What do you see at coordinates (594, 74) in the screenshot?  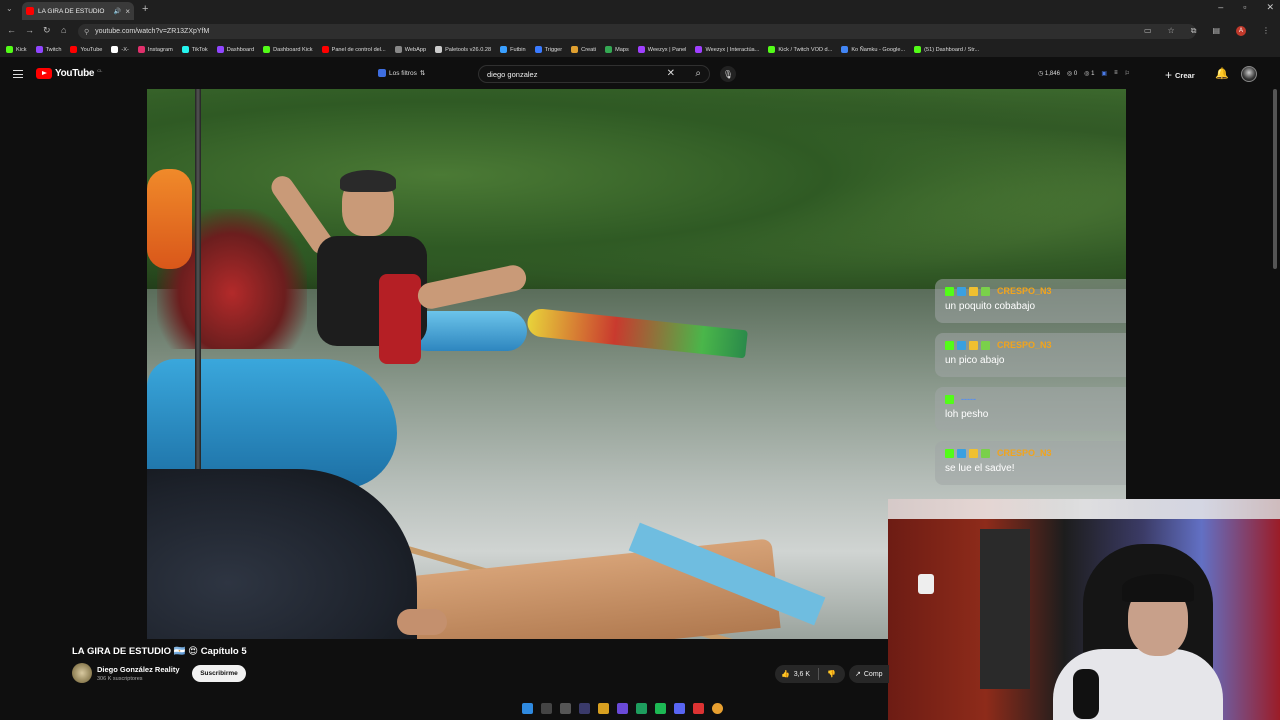 I see `search-input: diego gonzalez ✕ ⌕` at bounding box center [594, 74].